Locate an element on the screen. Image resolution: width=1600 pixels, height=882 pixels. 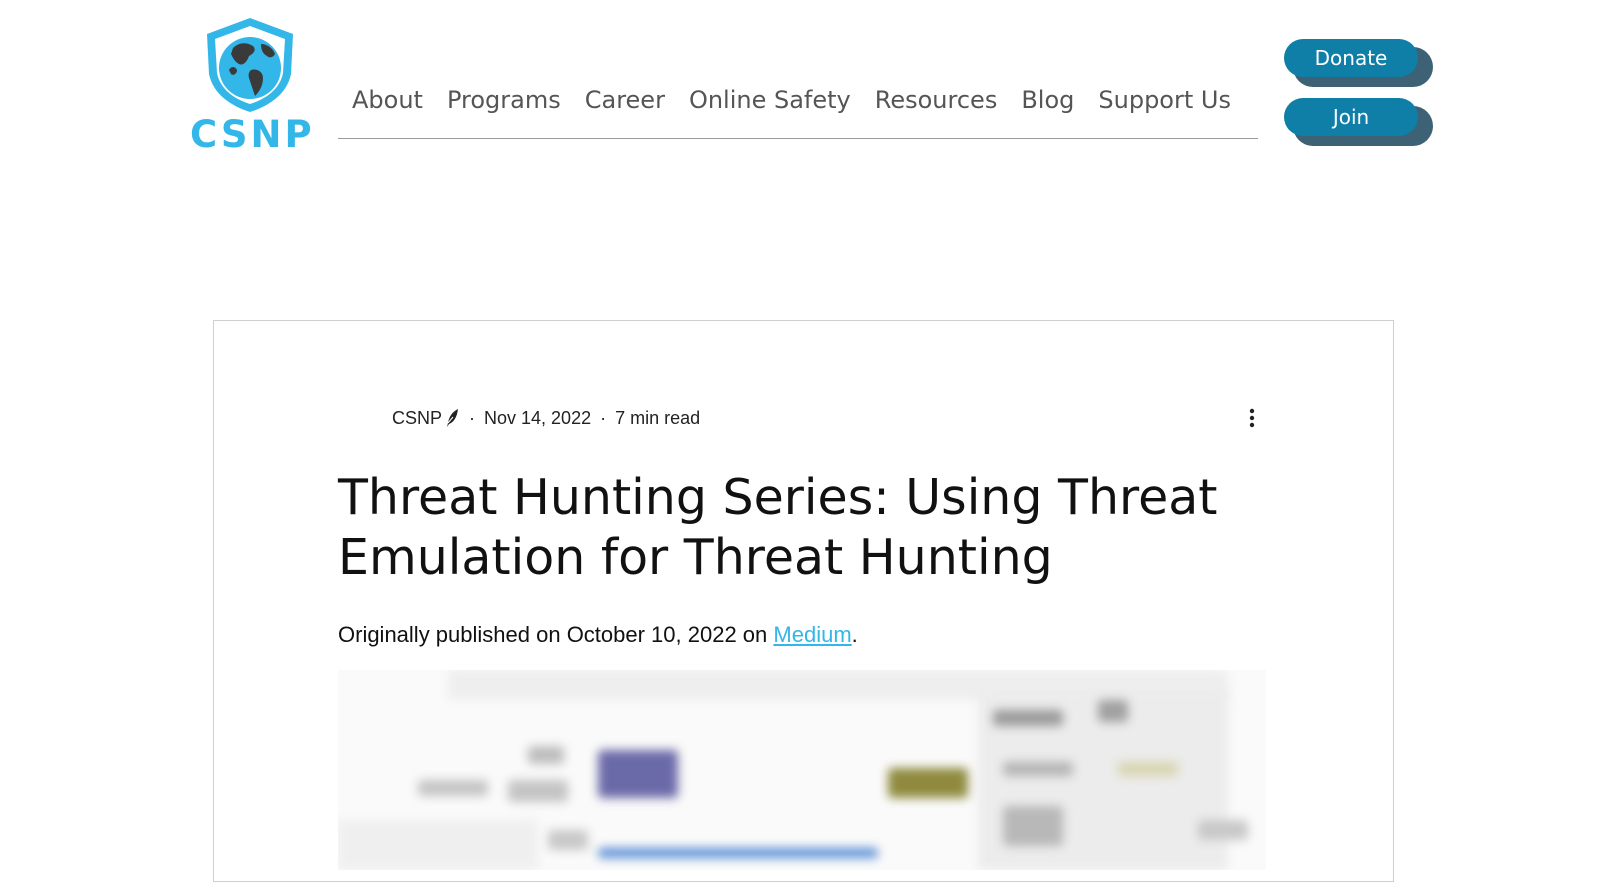
csnp-logo: CSNP is located at coordinates (252, 86).